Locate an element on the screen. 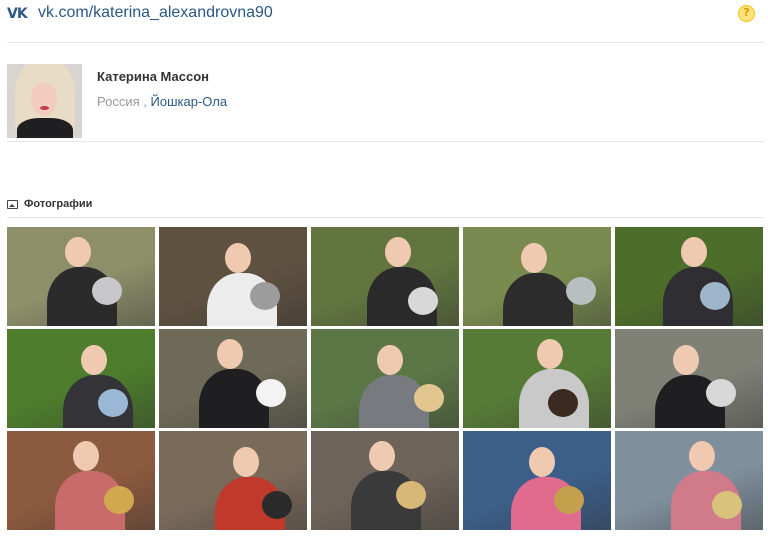 The width and height of the screenshot is (768, 536). country-label: Россия is located at coordinates (118, 101).